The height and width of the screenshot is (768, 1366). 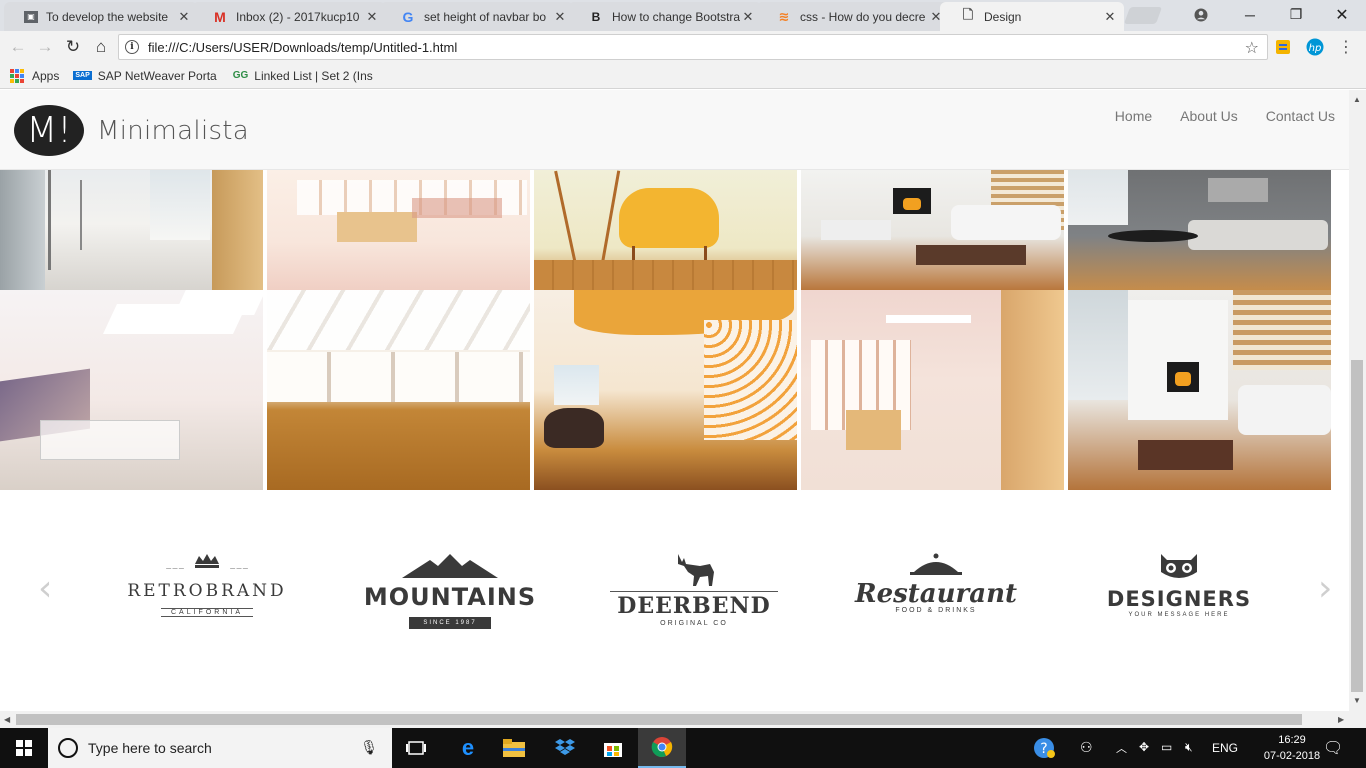 I want to click on reload-icon: ↻, so click(x=73, y=47).